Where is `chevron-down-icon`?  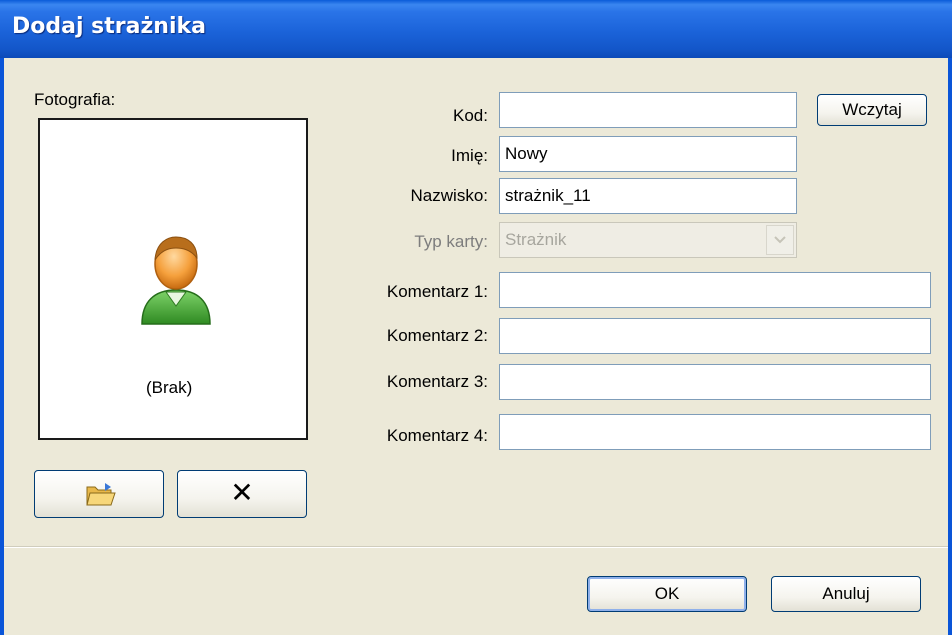 chevron-down-icon is located at coordinates (780, 240).